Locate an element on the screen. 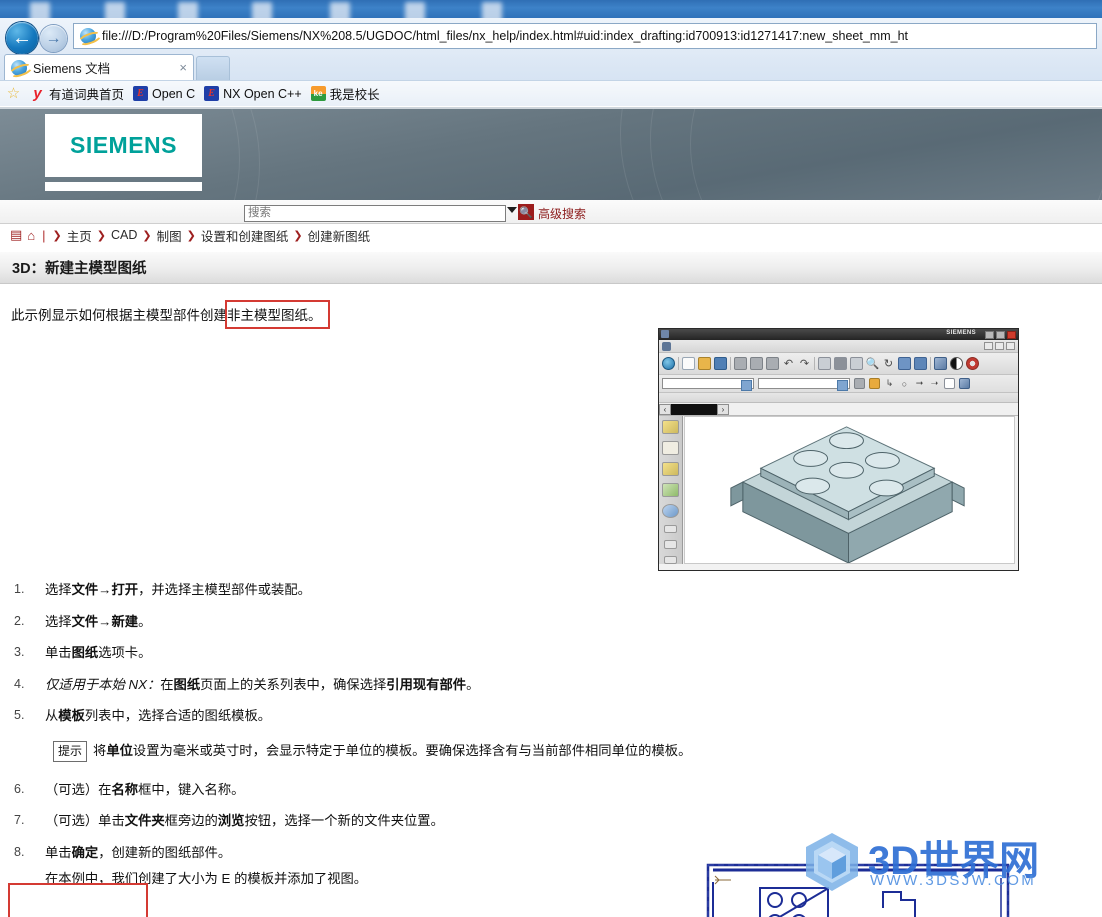  open-file-icon is located at coordinates (704, 363).